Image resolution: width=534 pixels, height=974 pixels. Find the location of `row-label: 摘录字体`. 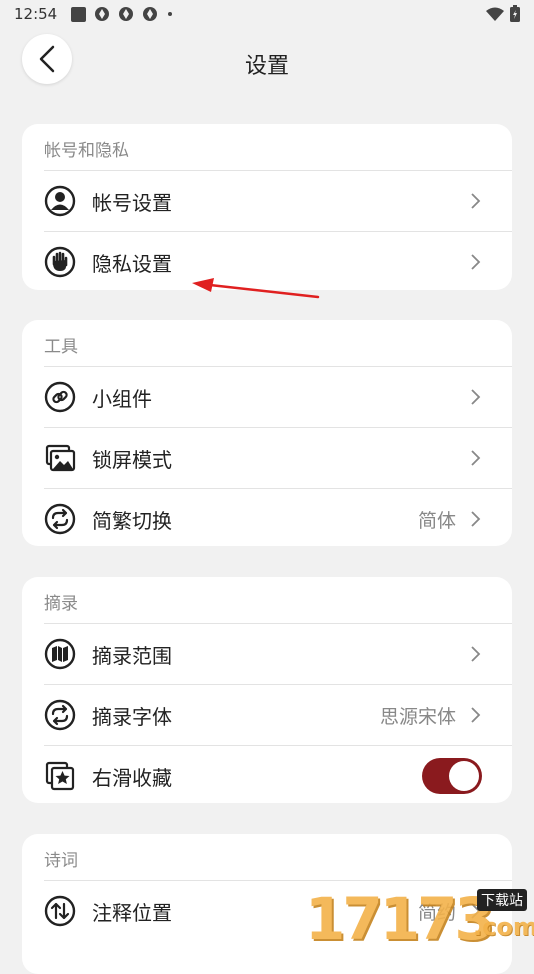

row-label: 摘录字体 is located at coordinates (132, 716).